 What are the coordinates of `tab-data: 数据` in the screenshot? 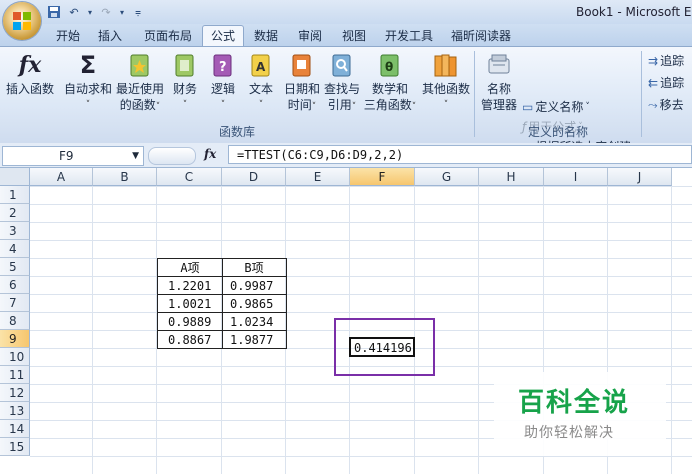 It's located at (266, 36).